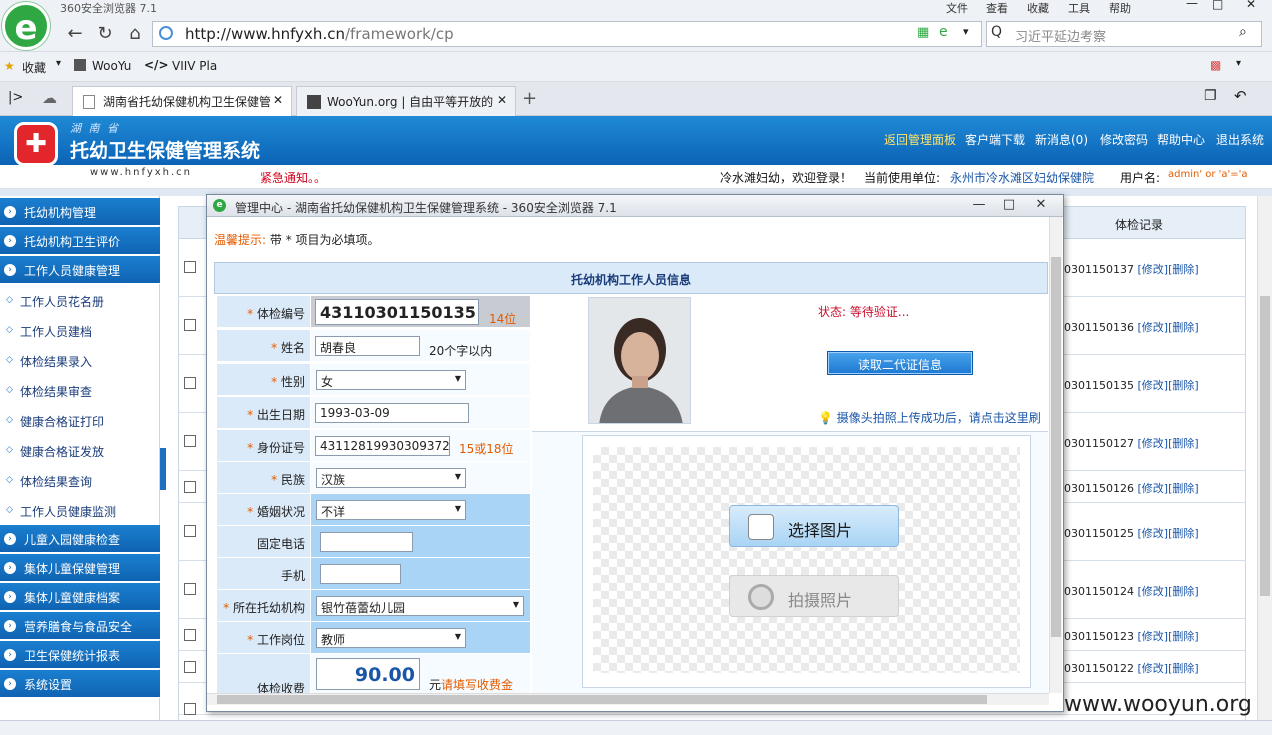 The height and width of the screenshot is (735, 1272). Describe the element at coordinates (1240, 139) in the screenshot. I see `link-logout: 退出系统` at that location.